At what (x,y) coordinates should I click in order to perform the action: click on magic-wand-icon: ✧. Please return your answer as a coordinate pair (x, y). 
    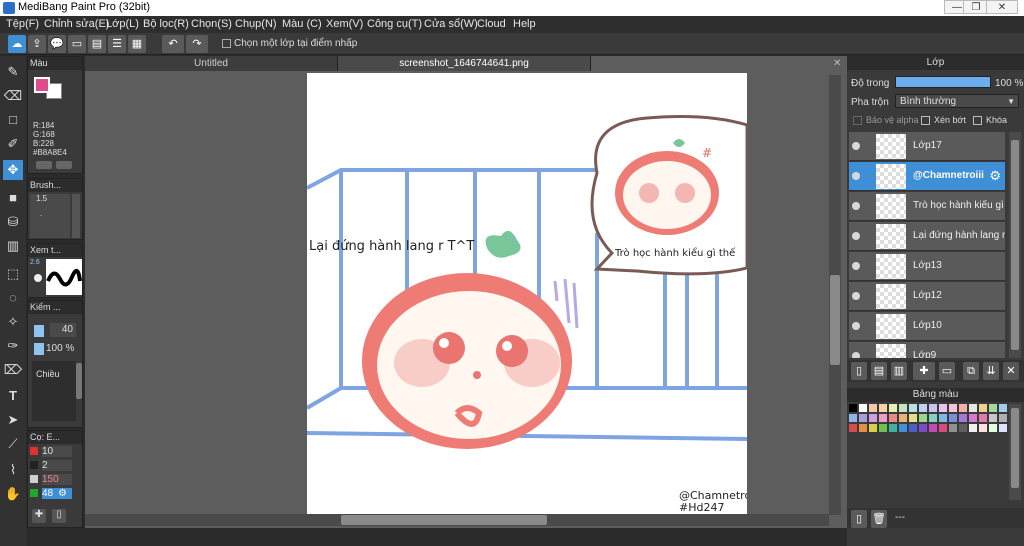
    Looking at the image, I should click on (13, 322).